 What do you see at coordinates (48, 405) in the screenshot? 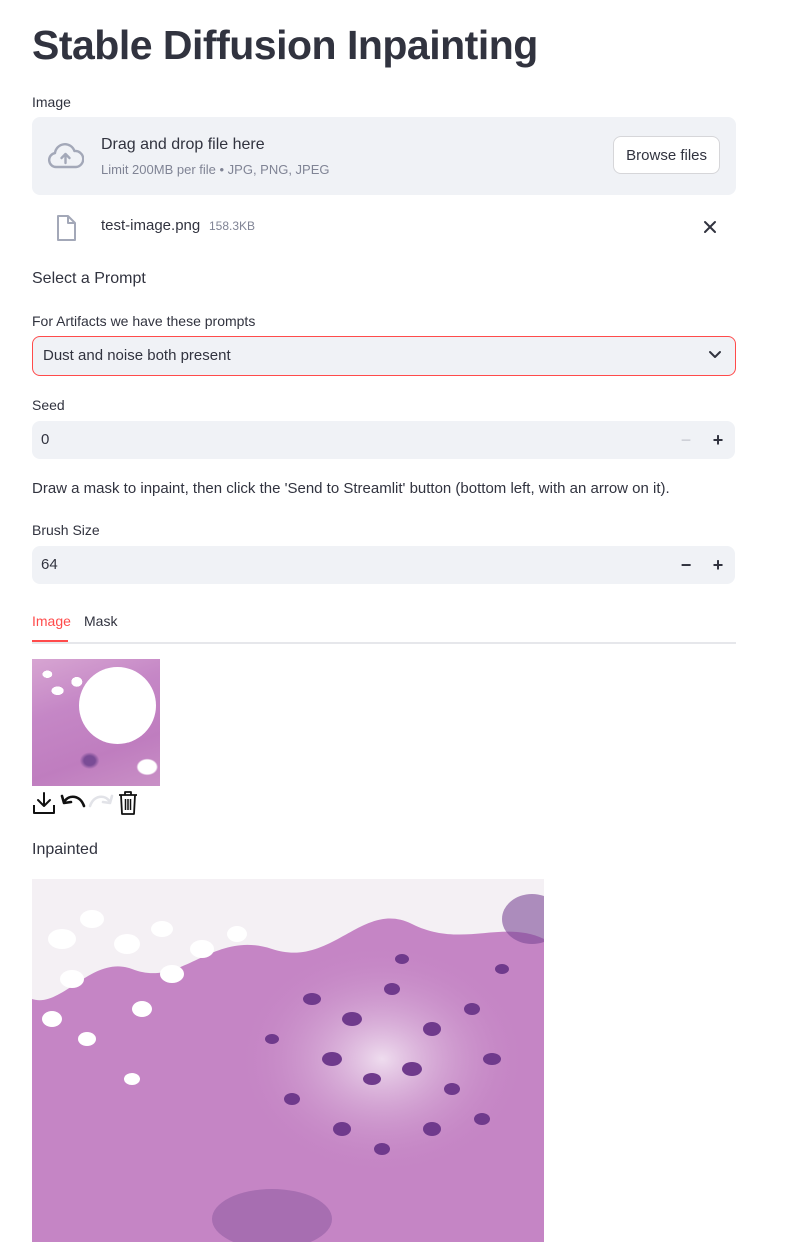
I see `seed-label: Seed` at bounding box center [48, 405].